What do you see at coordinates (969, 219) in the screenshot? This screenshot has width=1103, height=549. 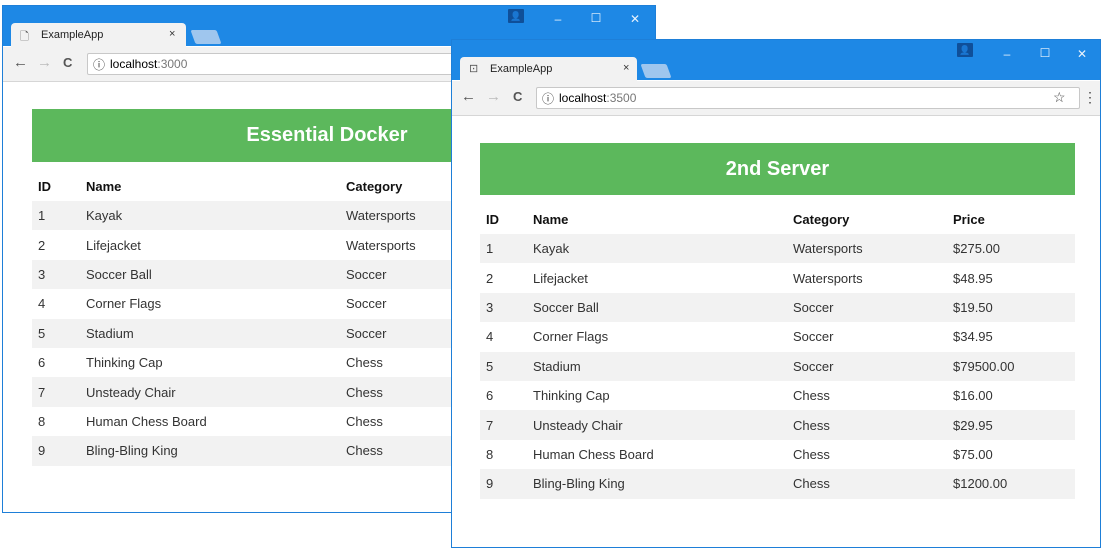 I see `column-header: Price` at bounding box center [969, 219].